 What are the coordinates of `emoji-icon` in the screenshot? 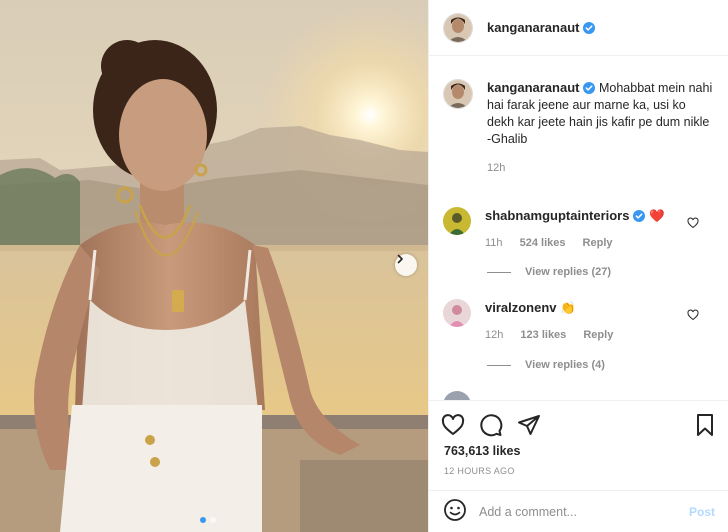 It's located at (455, 510).